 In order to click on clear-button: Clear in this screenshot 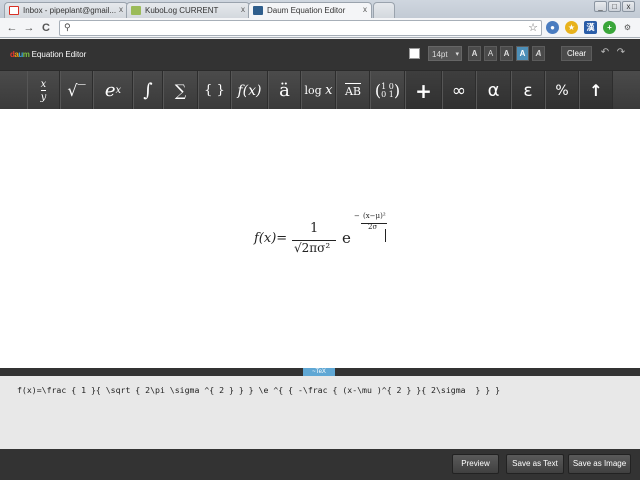, I will do `click(576, 53)`.